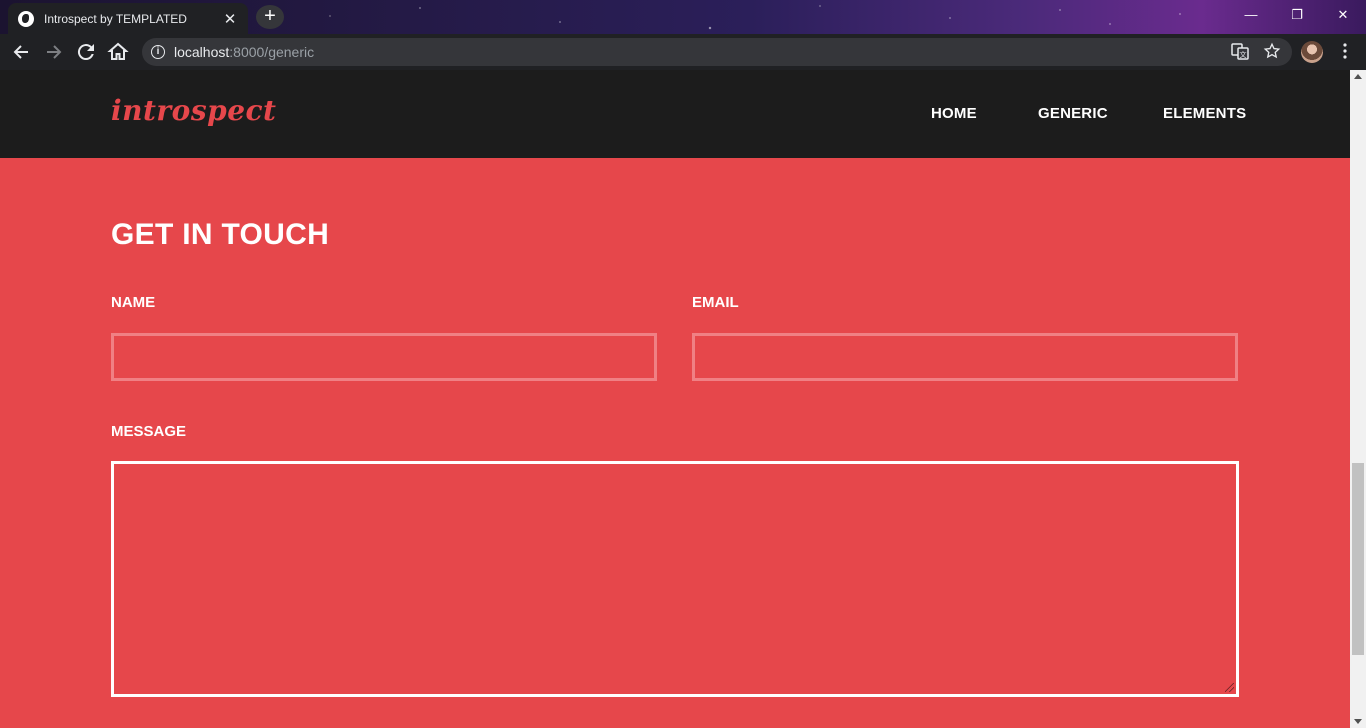 The image size is (1366, 728). What do you see at coordinates (1312, 52) in the screenshot?
I see `profile-avatar` at bounding box center [1312, 52].